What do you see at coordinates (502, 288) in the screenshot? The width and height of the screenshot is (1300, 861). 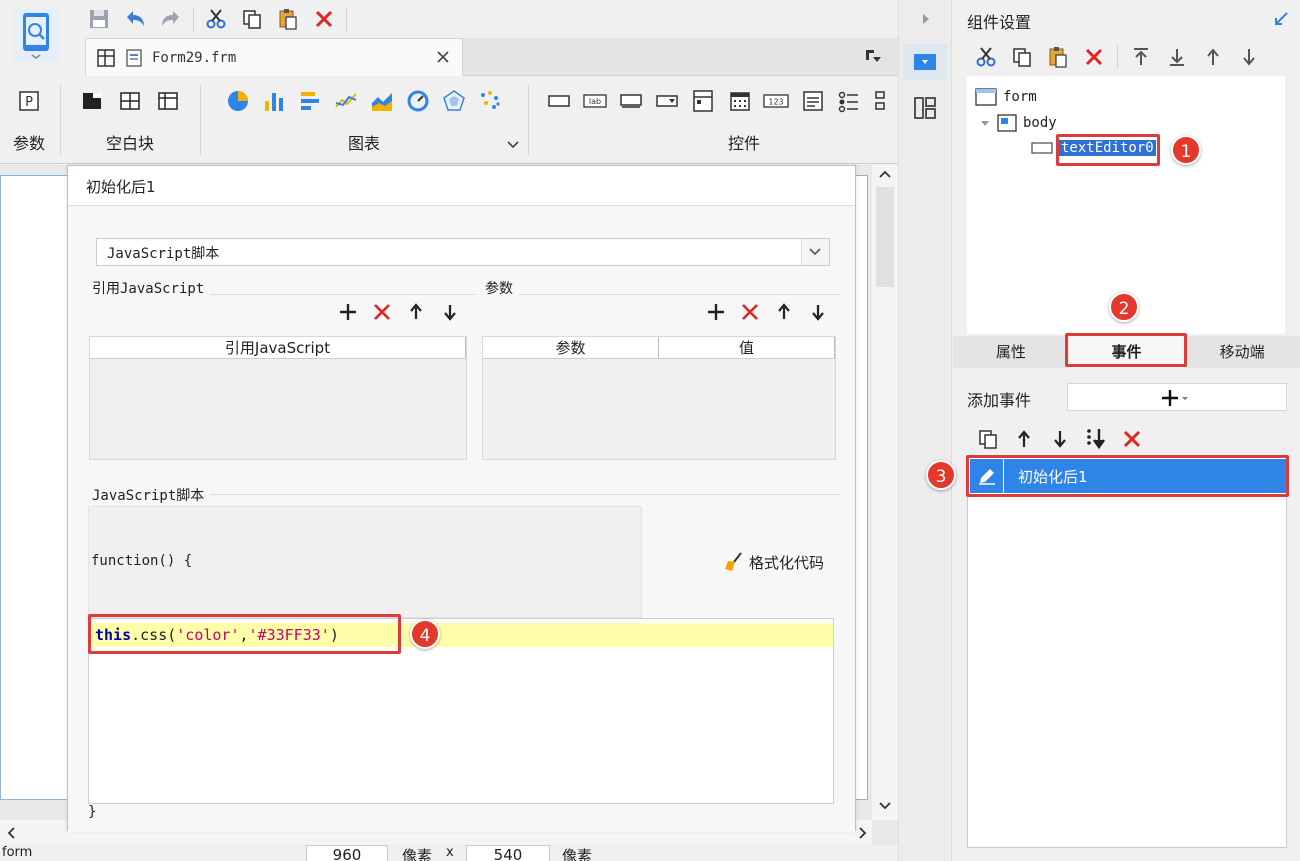 I see `params-section-label: 参数` at bounding box center [502, 288].